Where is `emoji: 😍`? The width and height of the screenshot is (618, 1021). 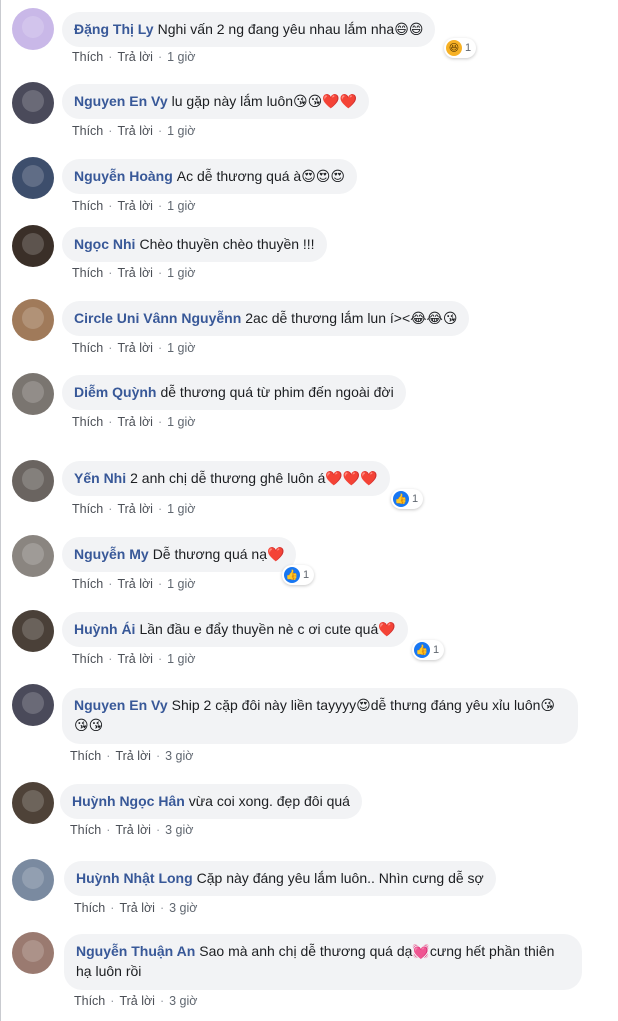
emoji: 😍 is located at coordinates (363, 706).